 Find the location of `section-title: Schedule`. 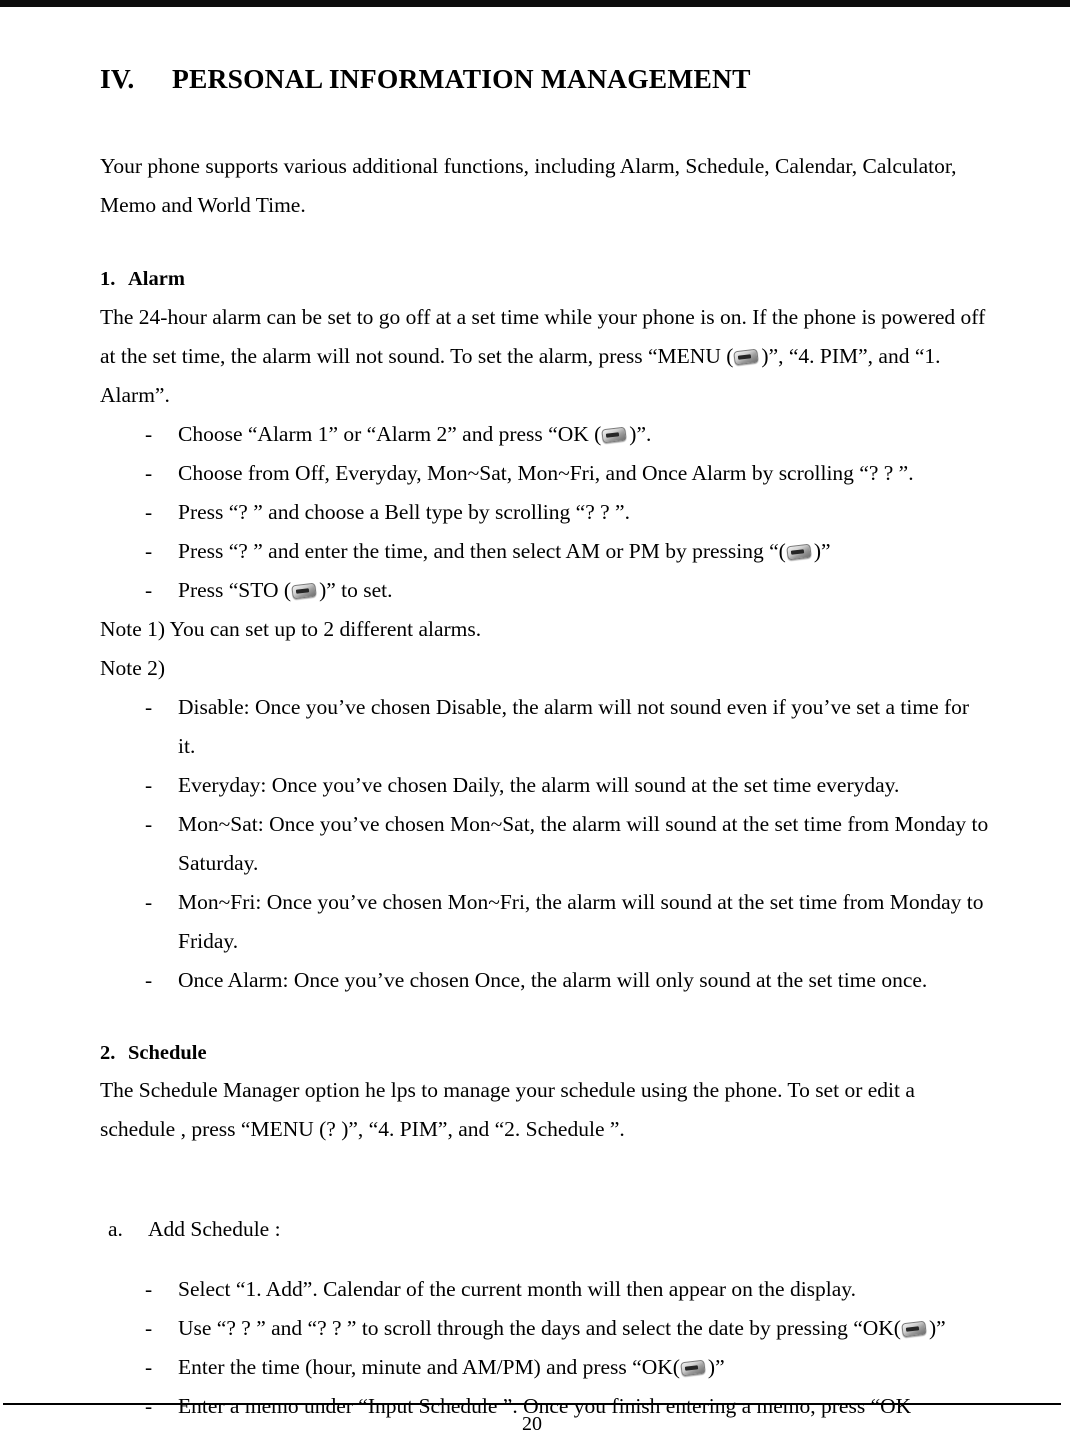

section-title: Schedule is located at coordinates (167, 1052).